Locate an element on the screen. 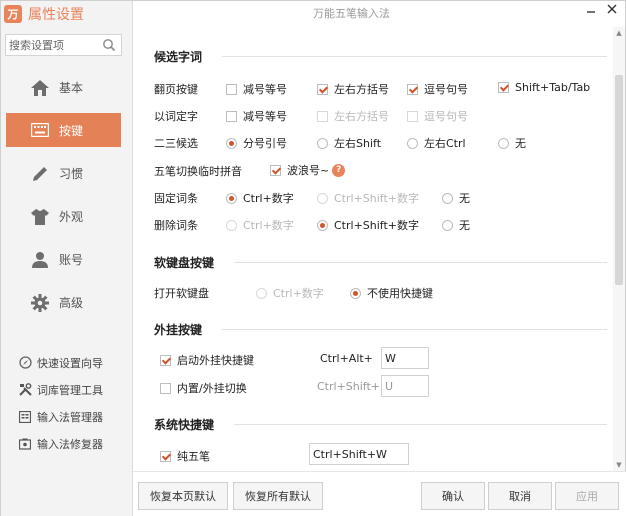  restore-all-defaults-button: 恢复所有默认 is located at coordinates (278, 496).